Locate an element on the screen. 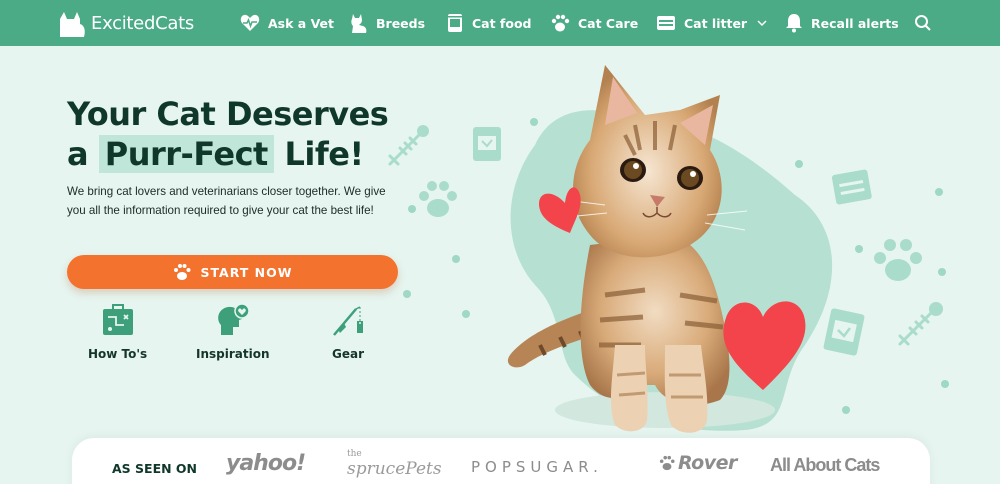 This screenshot has width=1000, height=484. cat-sitting-icon is located at coordinates (359, 23).